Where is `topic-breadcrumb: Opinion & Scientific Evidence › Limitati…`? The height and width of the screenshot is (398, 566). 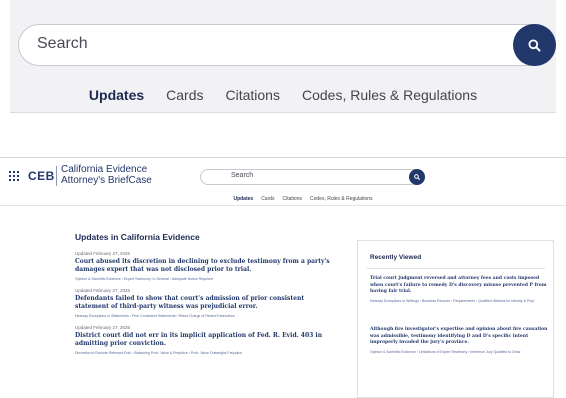 topic-breadcrumb: Opinion & Scientific Evidence › Limitati… is located at coordinates (459, 352).